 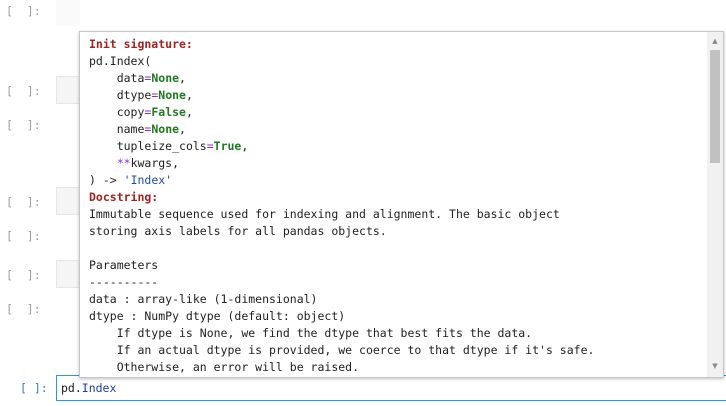 I want to click on code-module: pd., so click(x=71, y=388).